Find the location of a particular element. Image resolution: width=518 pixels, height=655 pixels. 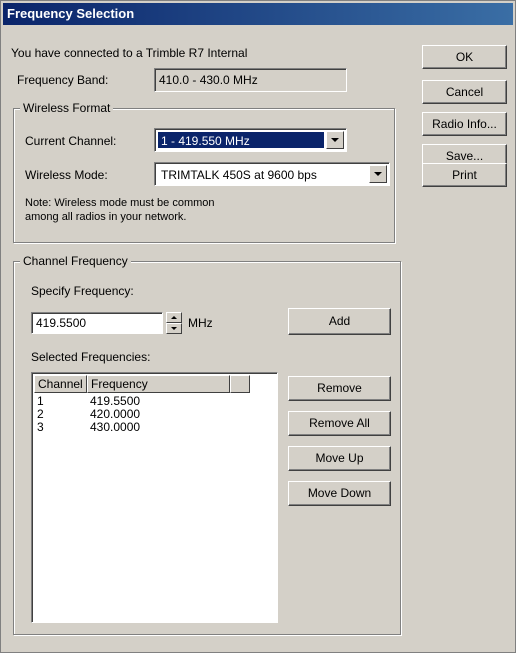

spin-down-icon is located at coordinates (174, 328).